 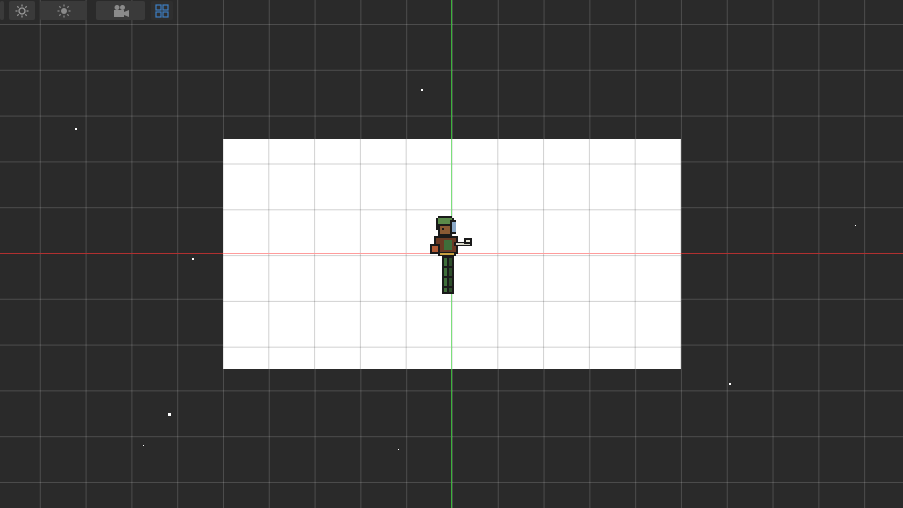 I want to click on sun-dim-button, so click(x=63, y=10).